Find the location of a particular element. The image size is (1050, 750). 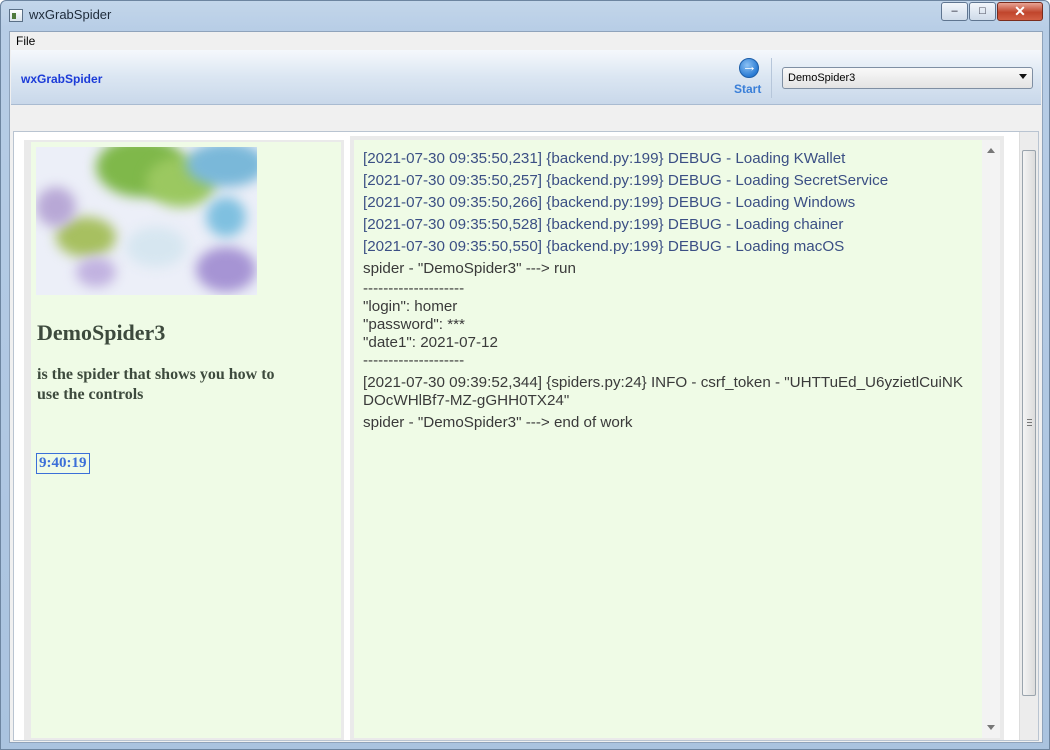

scrollbar-thumb is located at coordinates (1029, 423).